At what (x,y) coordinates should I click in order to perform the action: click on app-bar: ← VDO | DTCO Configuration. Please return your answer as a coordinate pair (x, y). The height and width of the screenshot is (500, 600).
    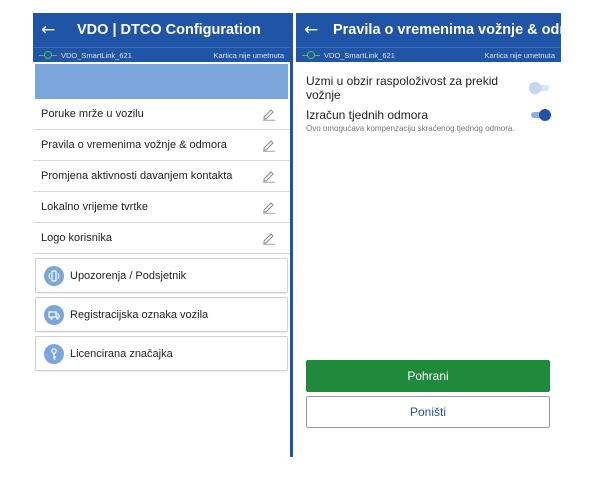
    Looking at the image, I should click on (161, 30).